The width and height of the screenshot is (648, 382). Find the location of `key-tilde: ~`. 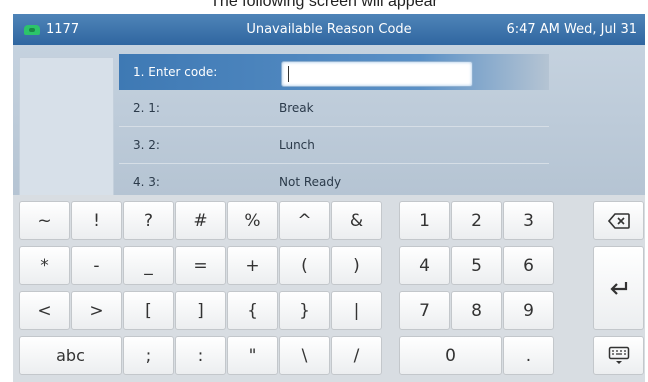

key-tilde: ~ is located at coordinates (44, 220).